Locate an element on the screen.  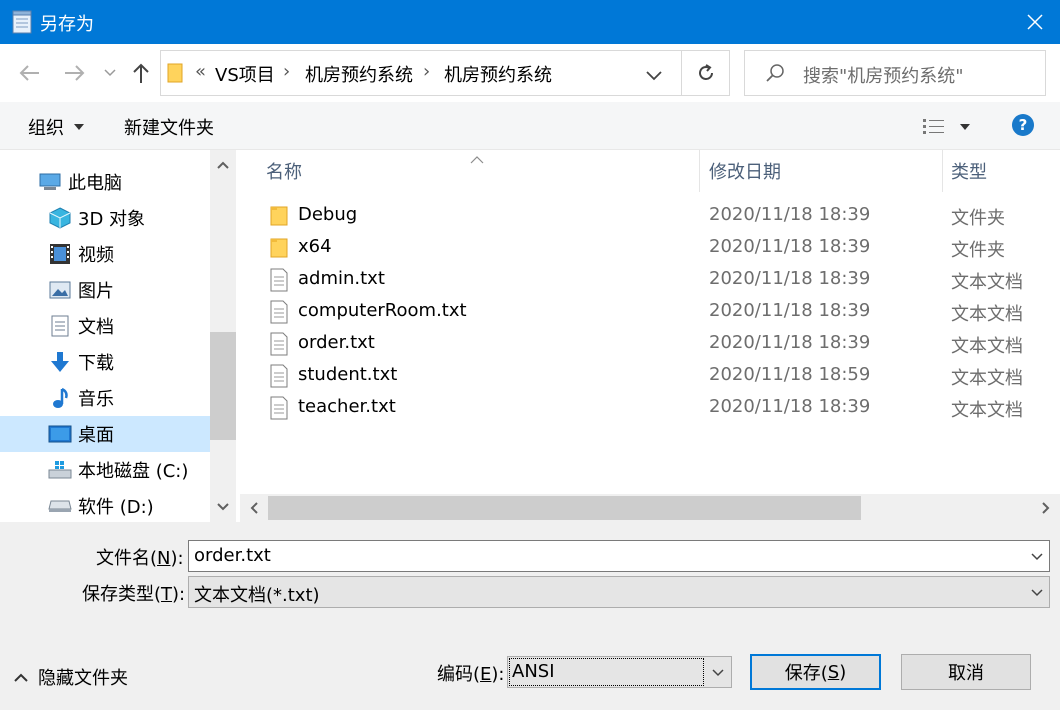
sidebar-item-label: 3D 对象 is located at coordinates (112, 219).